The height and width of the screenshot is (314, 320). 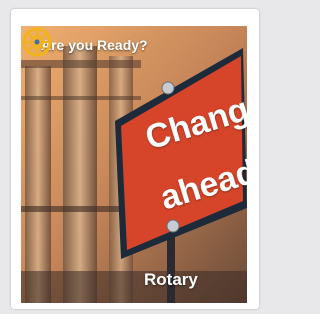 I want to click on rotary-wheel-icon, so click(x=37, y=42).